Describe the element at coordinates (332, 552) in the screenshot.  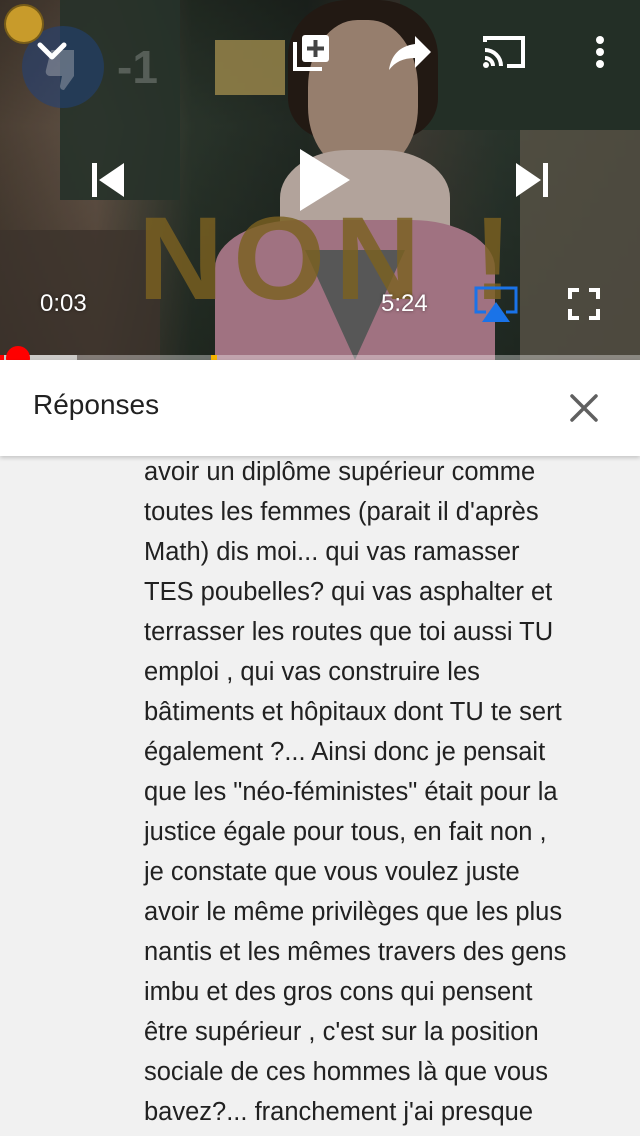
I see `comment-line: Math) dis moi... qui vas ramasser` at that location.